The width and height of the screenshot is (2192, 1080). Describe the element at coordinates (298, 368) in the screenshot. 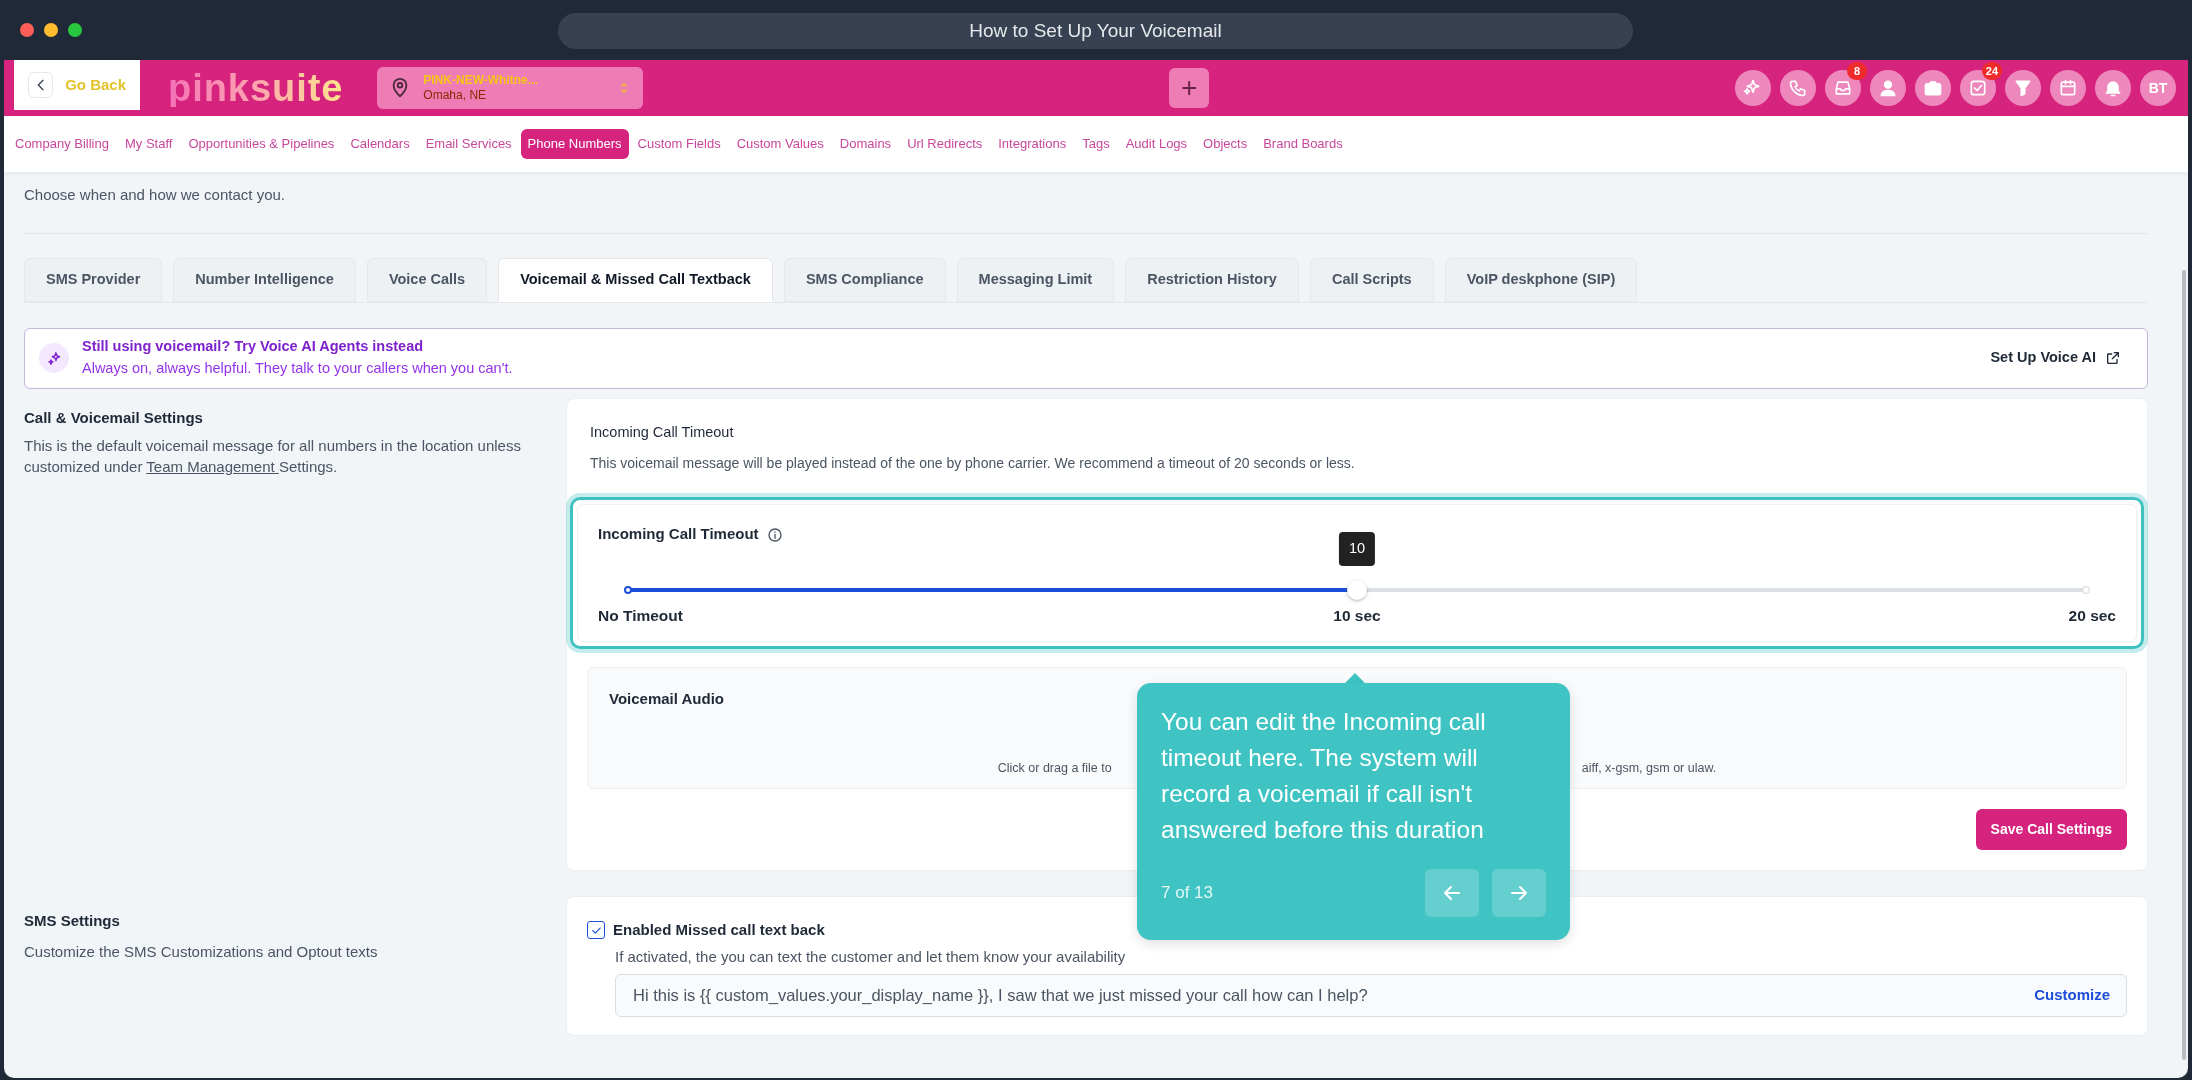

I see `banner-text: Always on, always helpful. They talk to your callers when you can't.` at that location.